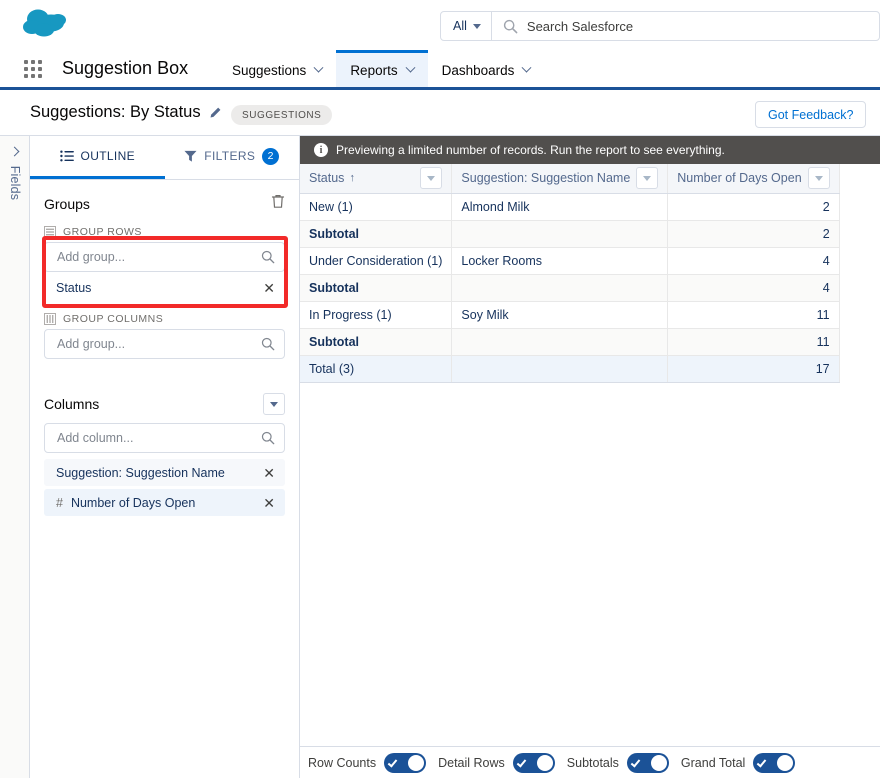 The width and height of the screenshot is (880, 778). Describe the element at coordinates (164, 391) in the screenshot. I see `columns-section-header: Columns` at that location.